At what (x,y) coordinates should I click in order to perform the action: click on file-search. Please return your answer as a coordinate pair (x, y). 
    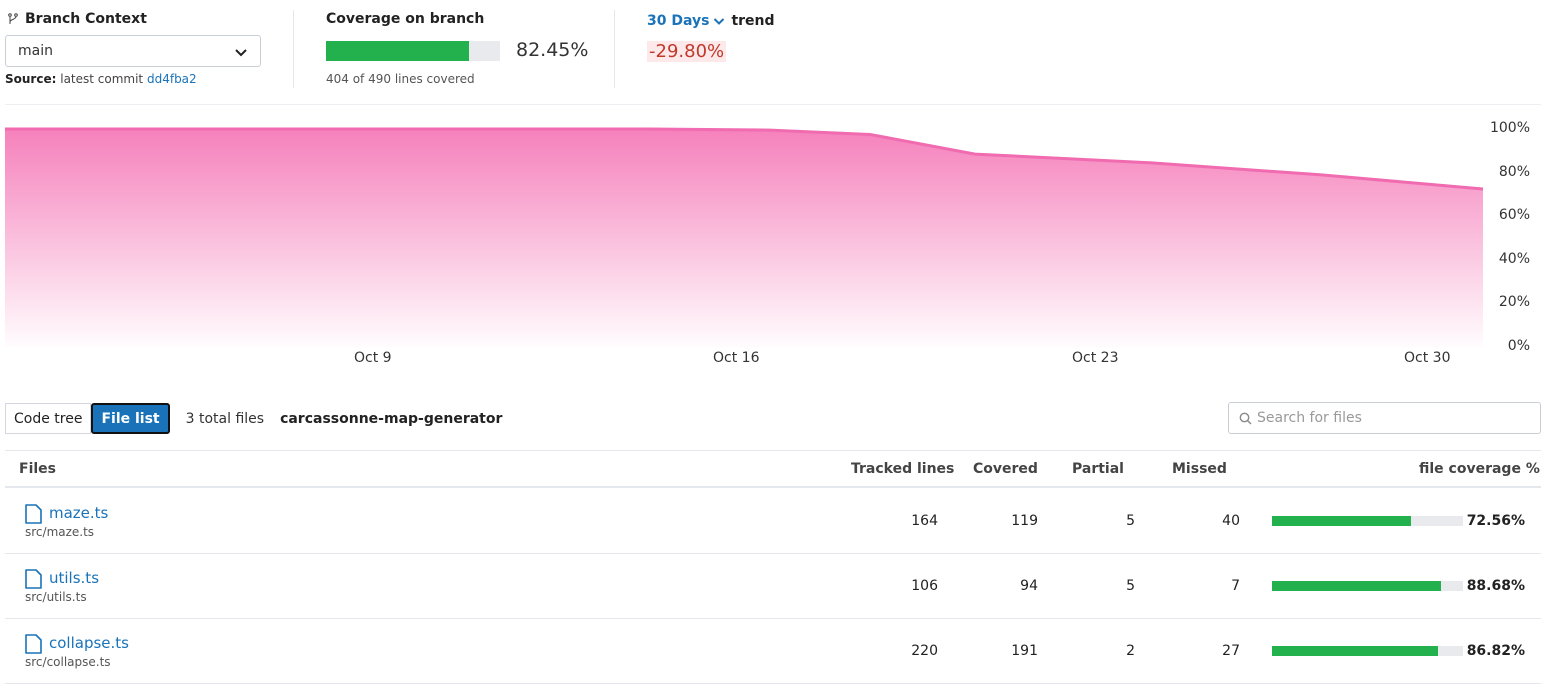
    Looking at the image, I should click on (1384, 418).